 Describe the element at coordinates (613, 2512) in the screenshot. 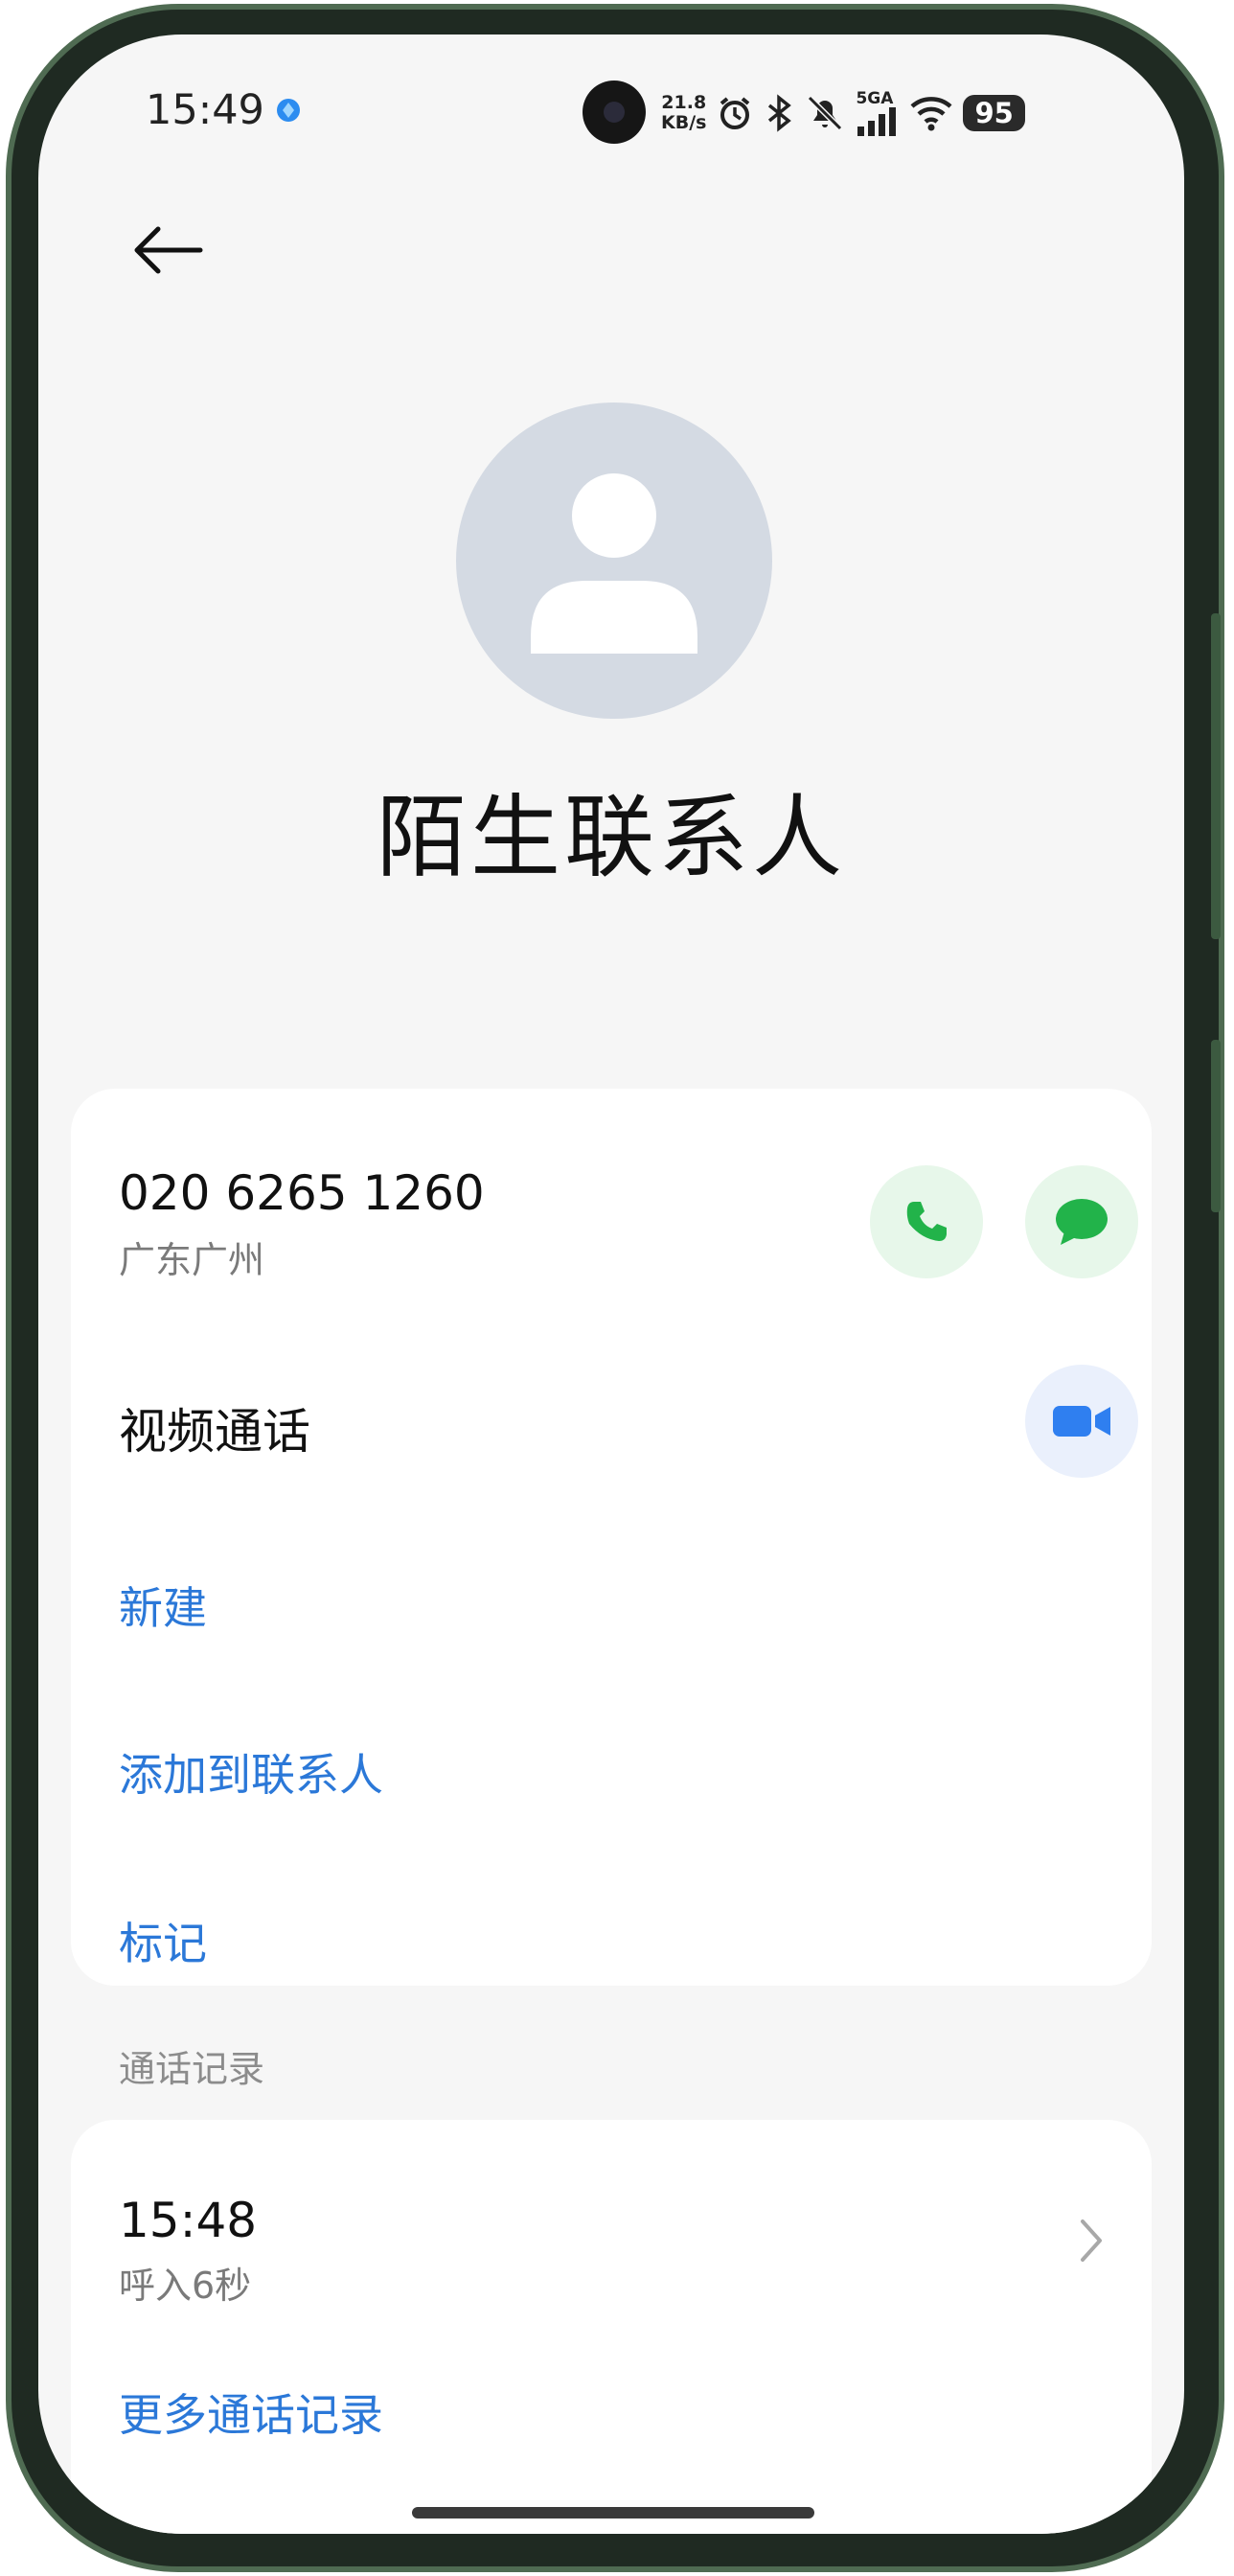

I see `home-indicator` at that location.